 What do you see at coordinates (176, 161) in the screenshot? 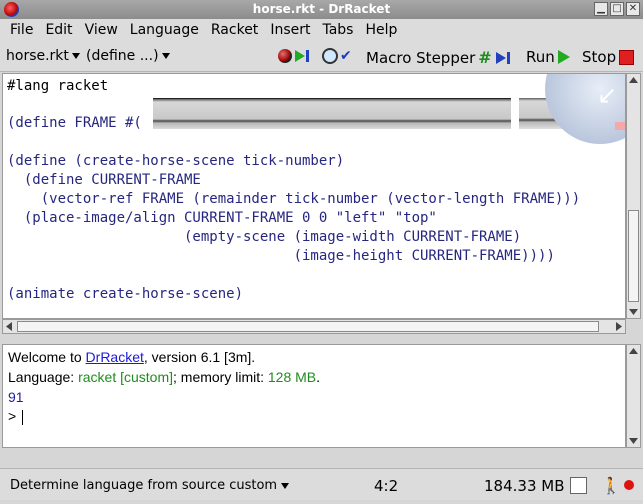
I see `code-line-3: (define (create-horse-scene tick-number)` at bounding box center [176, 161].